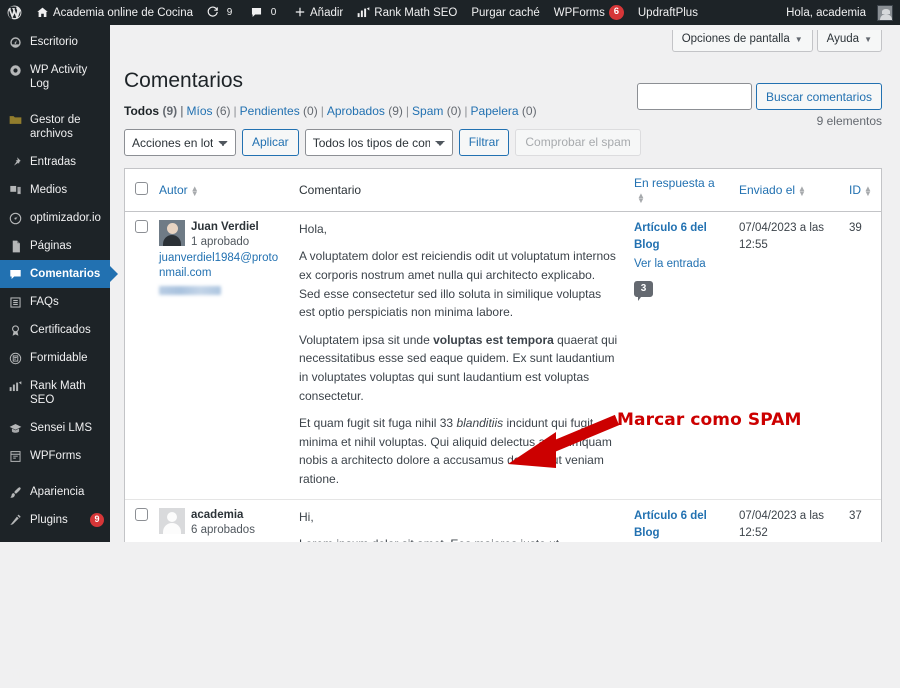 The height and width of the screenshot is (688, 900). I want to click on sidebar-item-escritorio: Escritorio, so click(55, 42).